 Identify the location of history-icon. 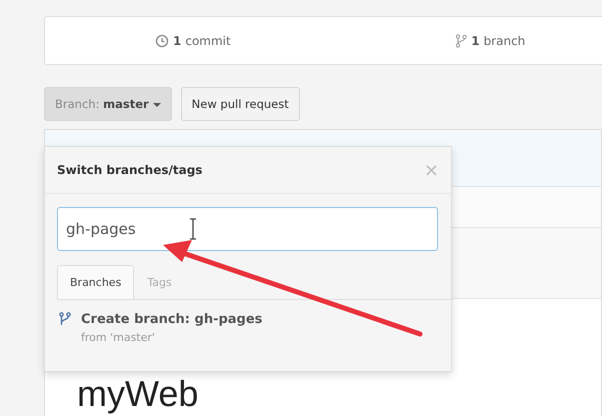
(162, 41).